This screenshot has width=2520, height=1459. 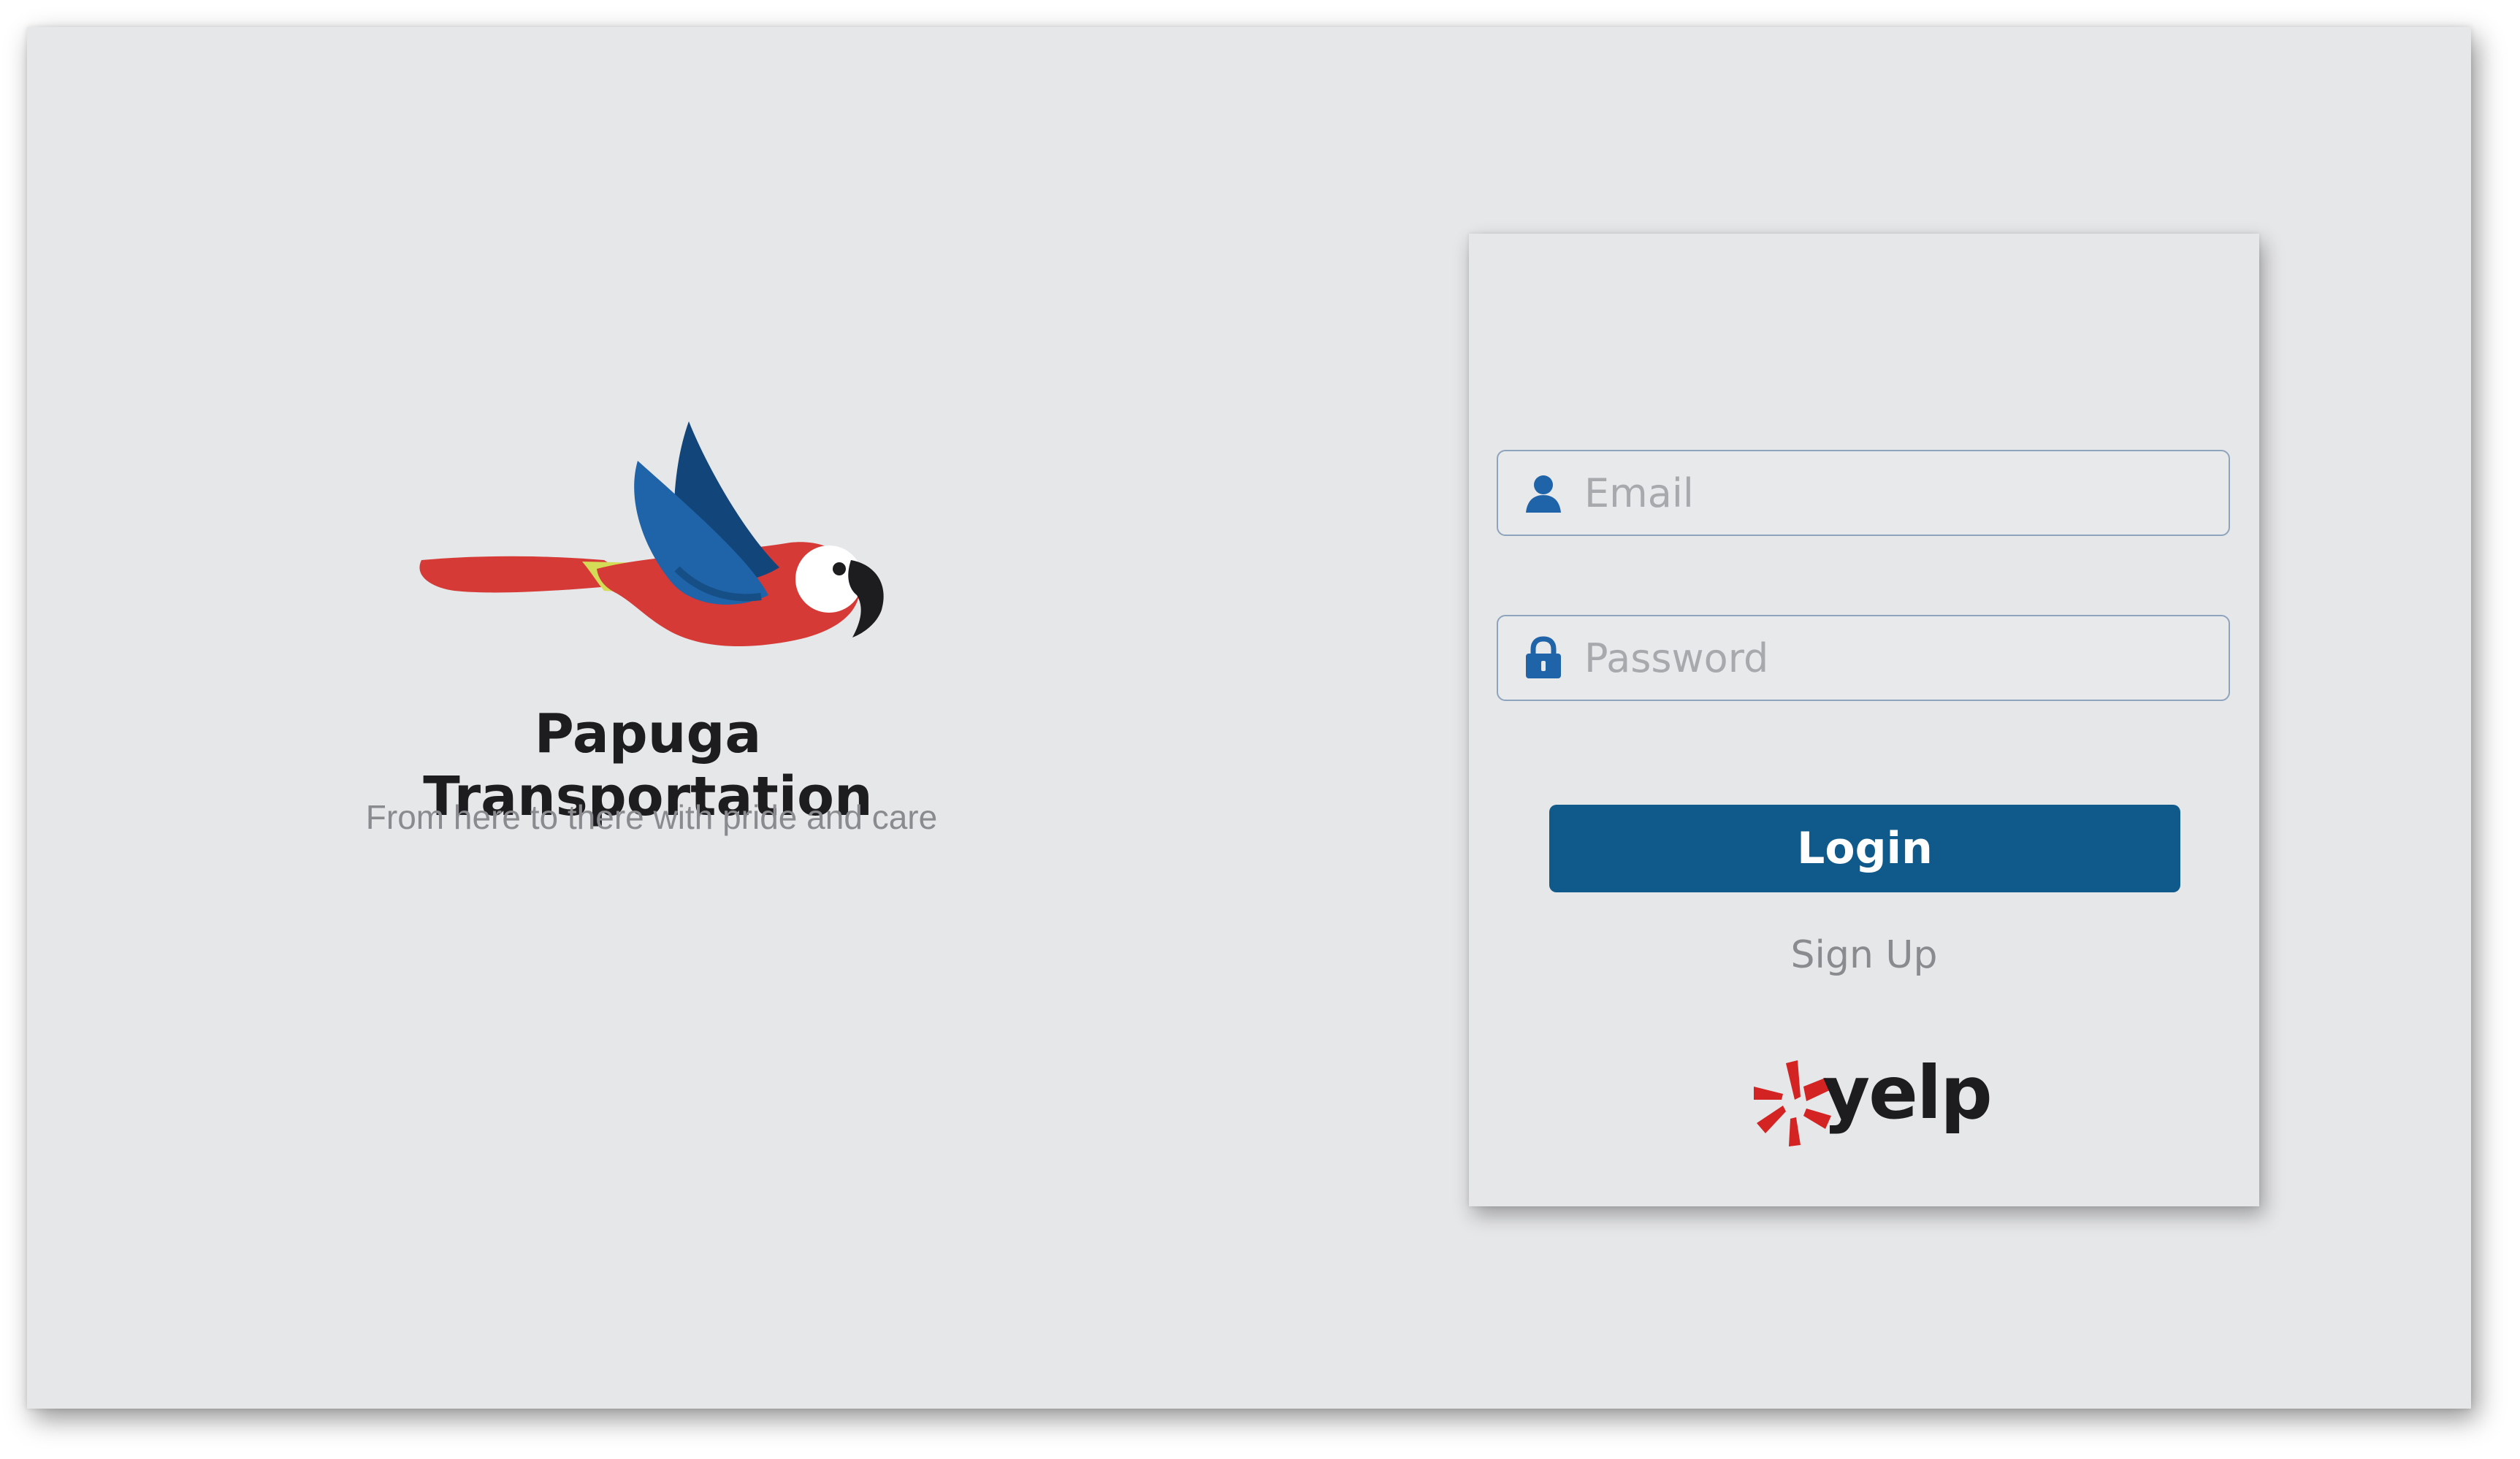 I want to click on parrot-icon, so click(x=651, y=534).